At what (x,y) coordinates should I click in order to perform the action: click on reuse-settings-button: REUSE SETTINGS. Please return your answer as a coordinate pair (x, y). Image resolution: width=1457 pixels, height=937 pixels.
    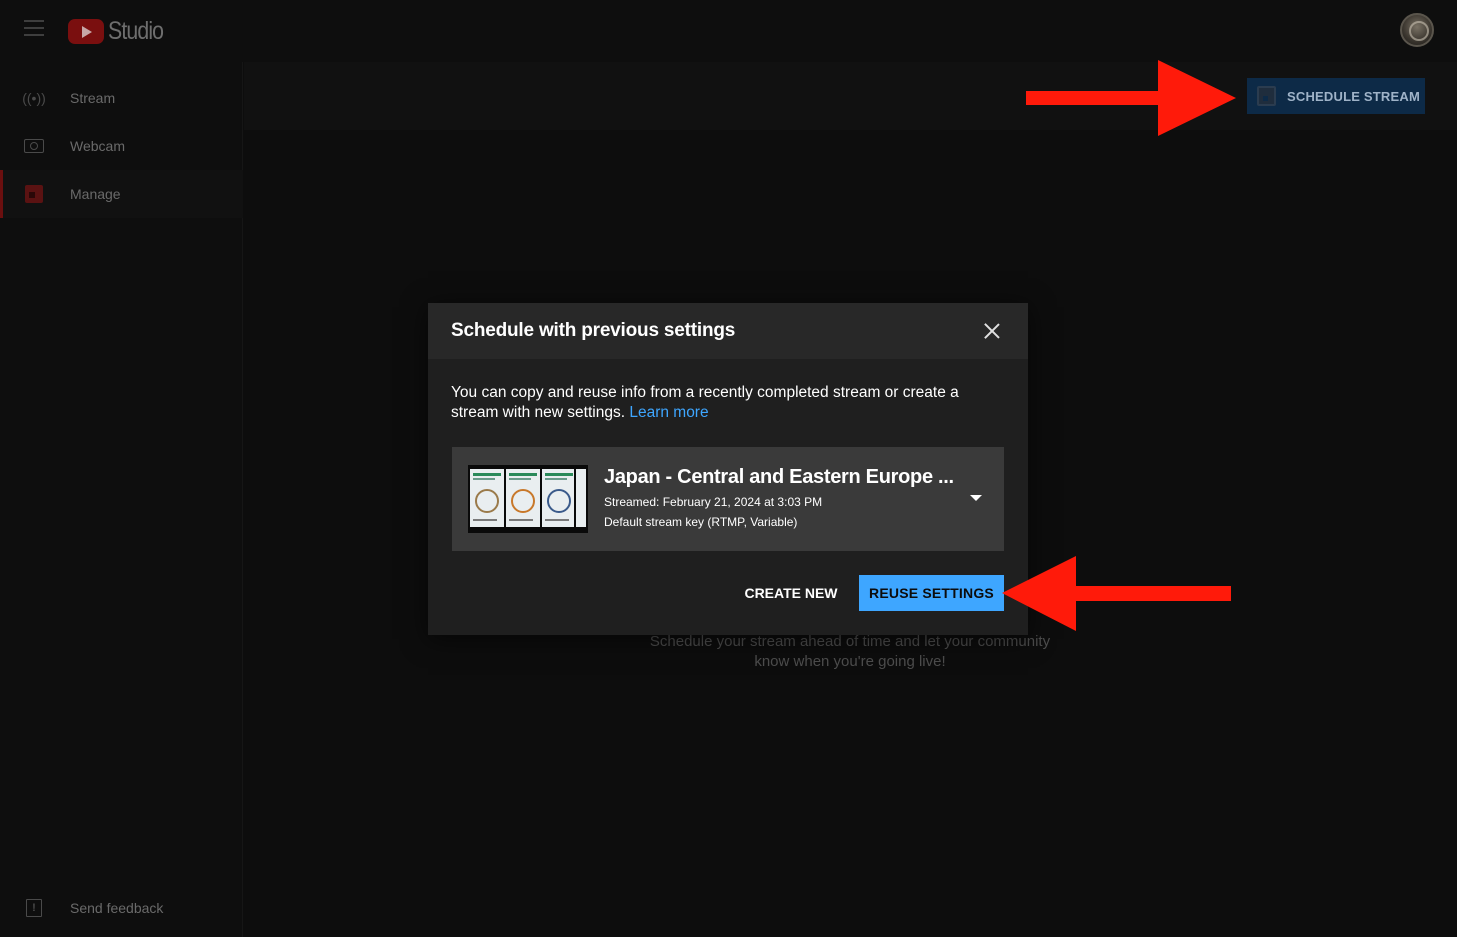
    Looking at the image, I should click on (931, 593).